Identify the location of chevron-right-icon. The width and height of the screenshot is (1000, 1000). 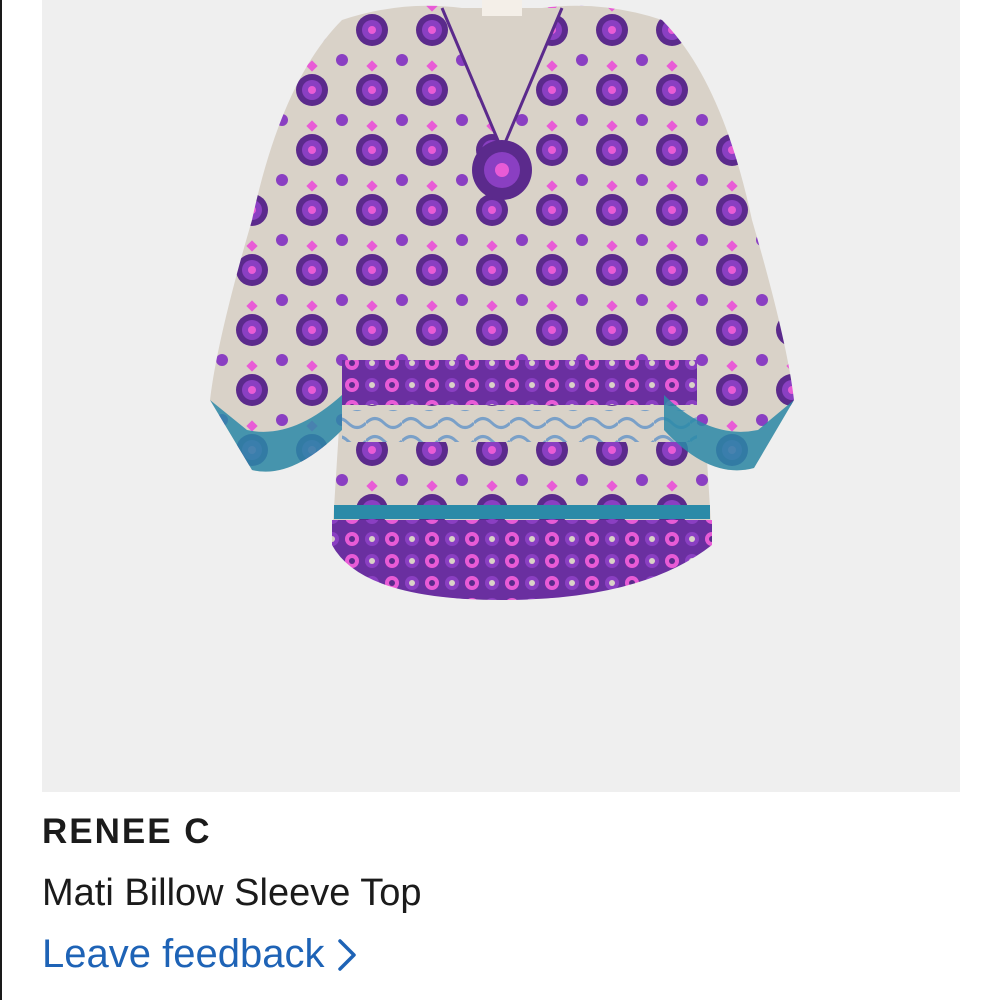
(347, 954).